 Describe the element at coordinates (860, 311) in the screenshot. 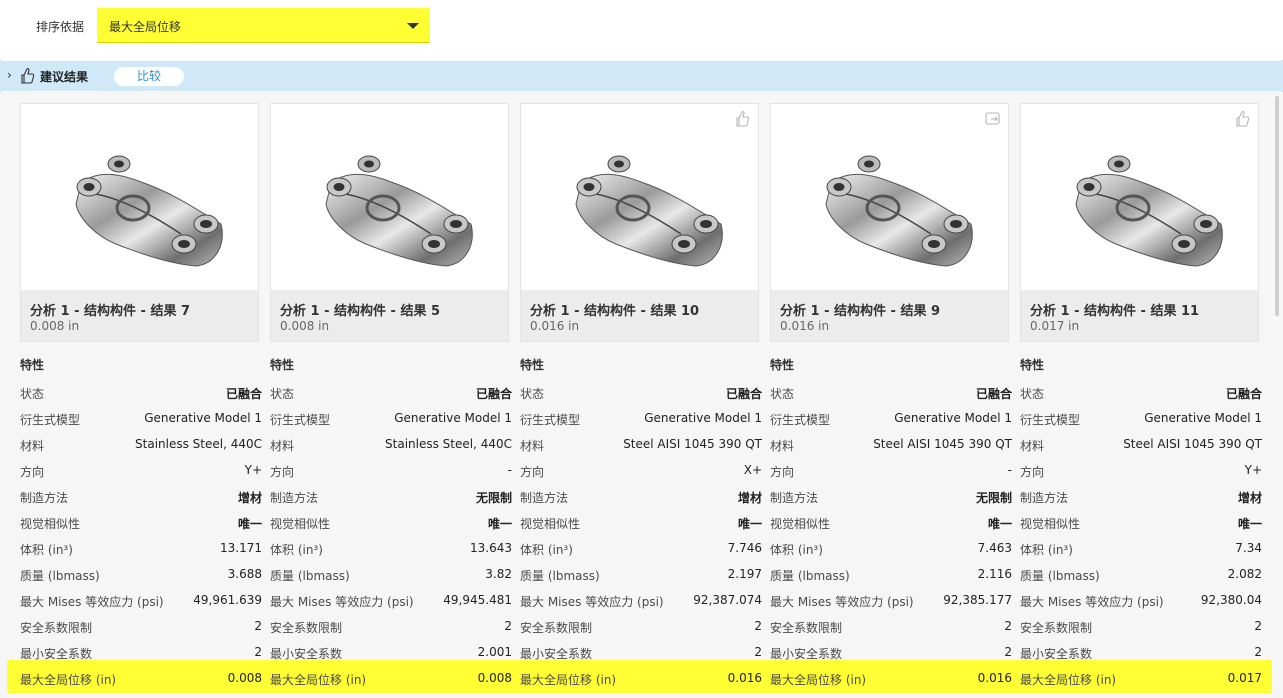

I see `result-title: 分析 1 - 结构构件 - 结果 9` at that location.